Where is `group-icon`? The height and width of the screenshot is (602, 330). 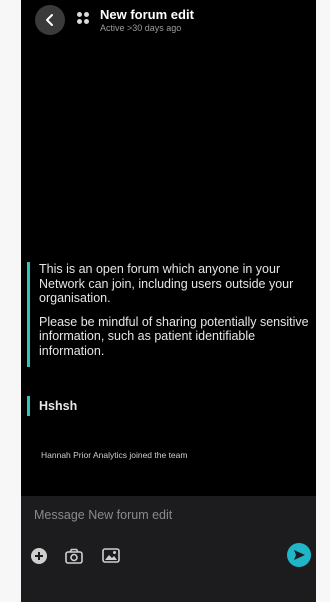
group-icon is located at coordinates (84, 19).